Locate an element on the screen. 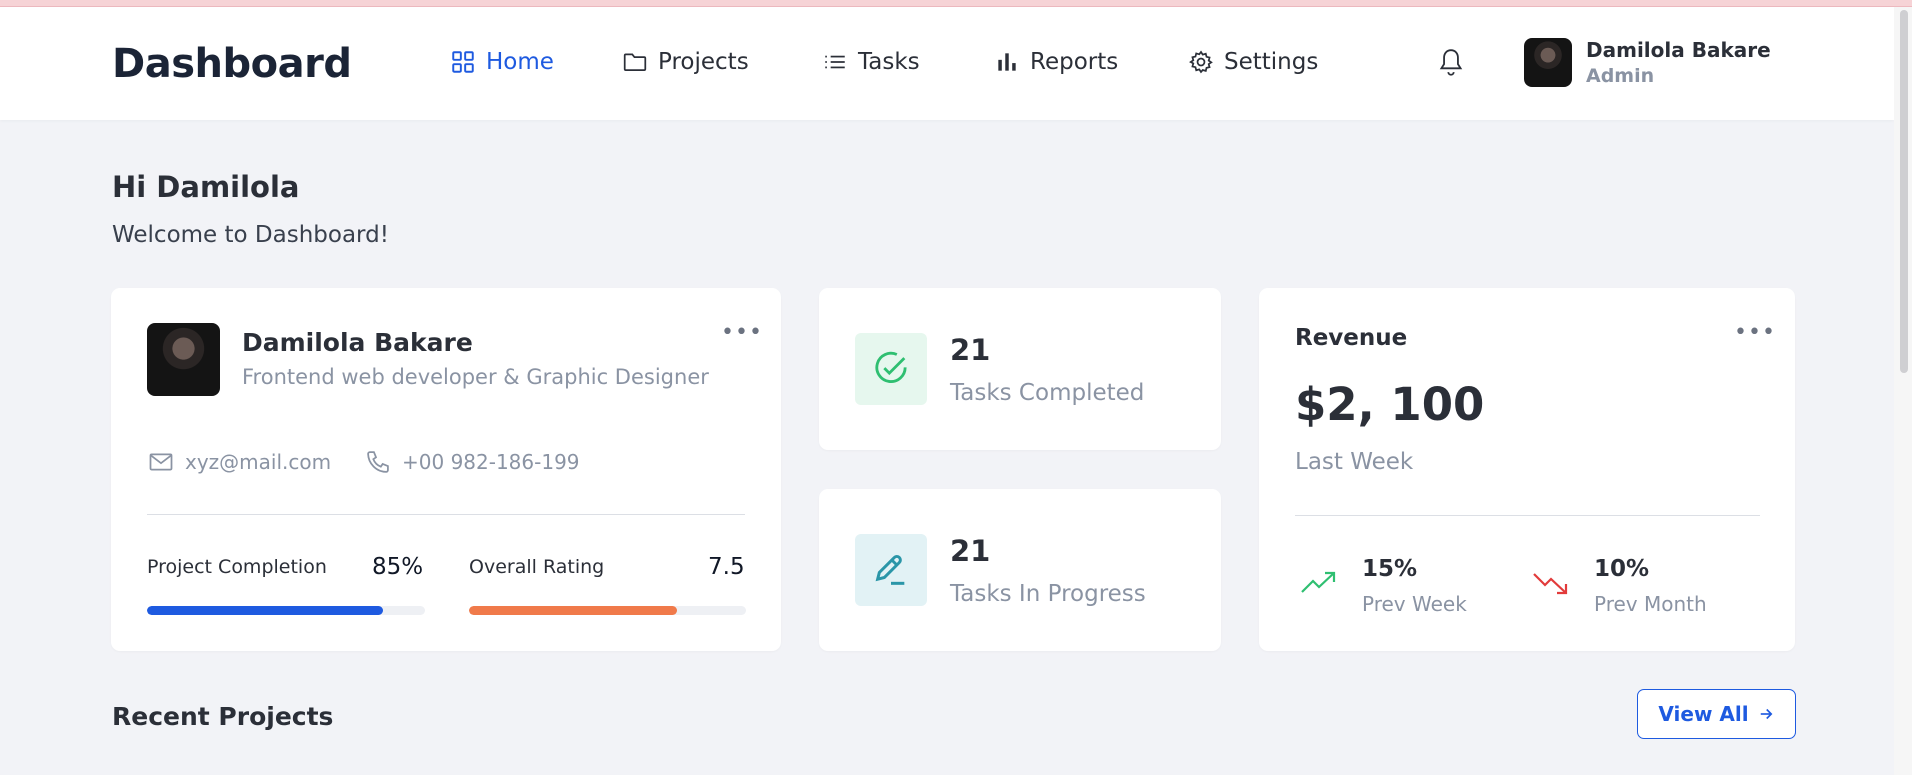 This screenshot has width=1912, height=775. check-circle-icon is located at coordinates (891, 369).